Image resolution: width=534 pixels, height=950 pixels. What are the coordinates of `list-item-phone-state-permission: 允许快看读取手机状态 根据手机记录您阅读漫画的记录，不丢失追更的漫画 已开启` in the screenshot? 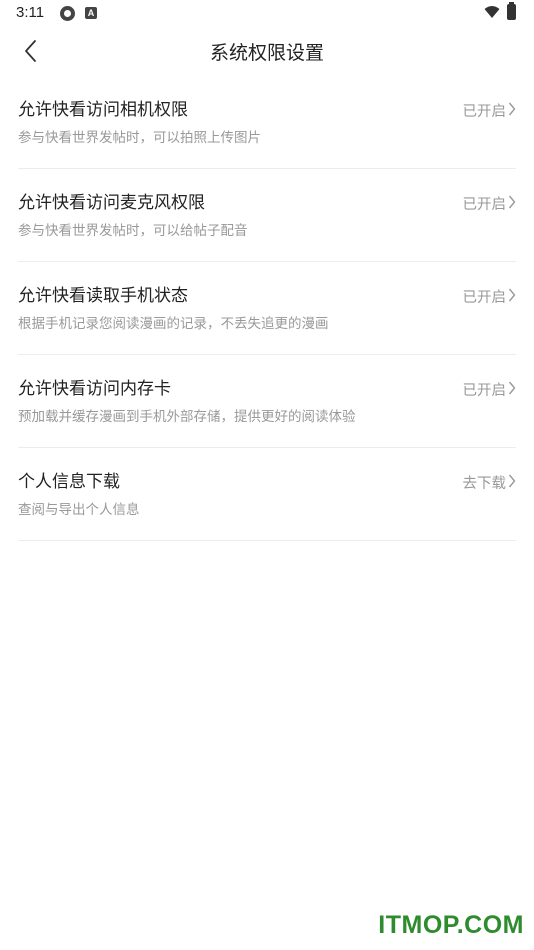 It's located at (267, 308).